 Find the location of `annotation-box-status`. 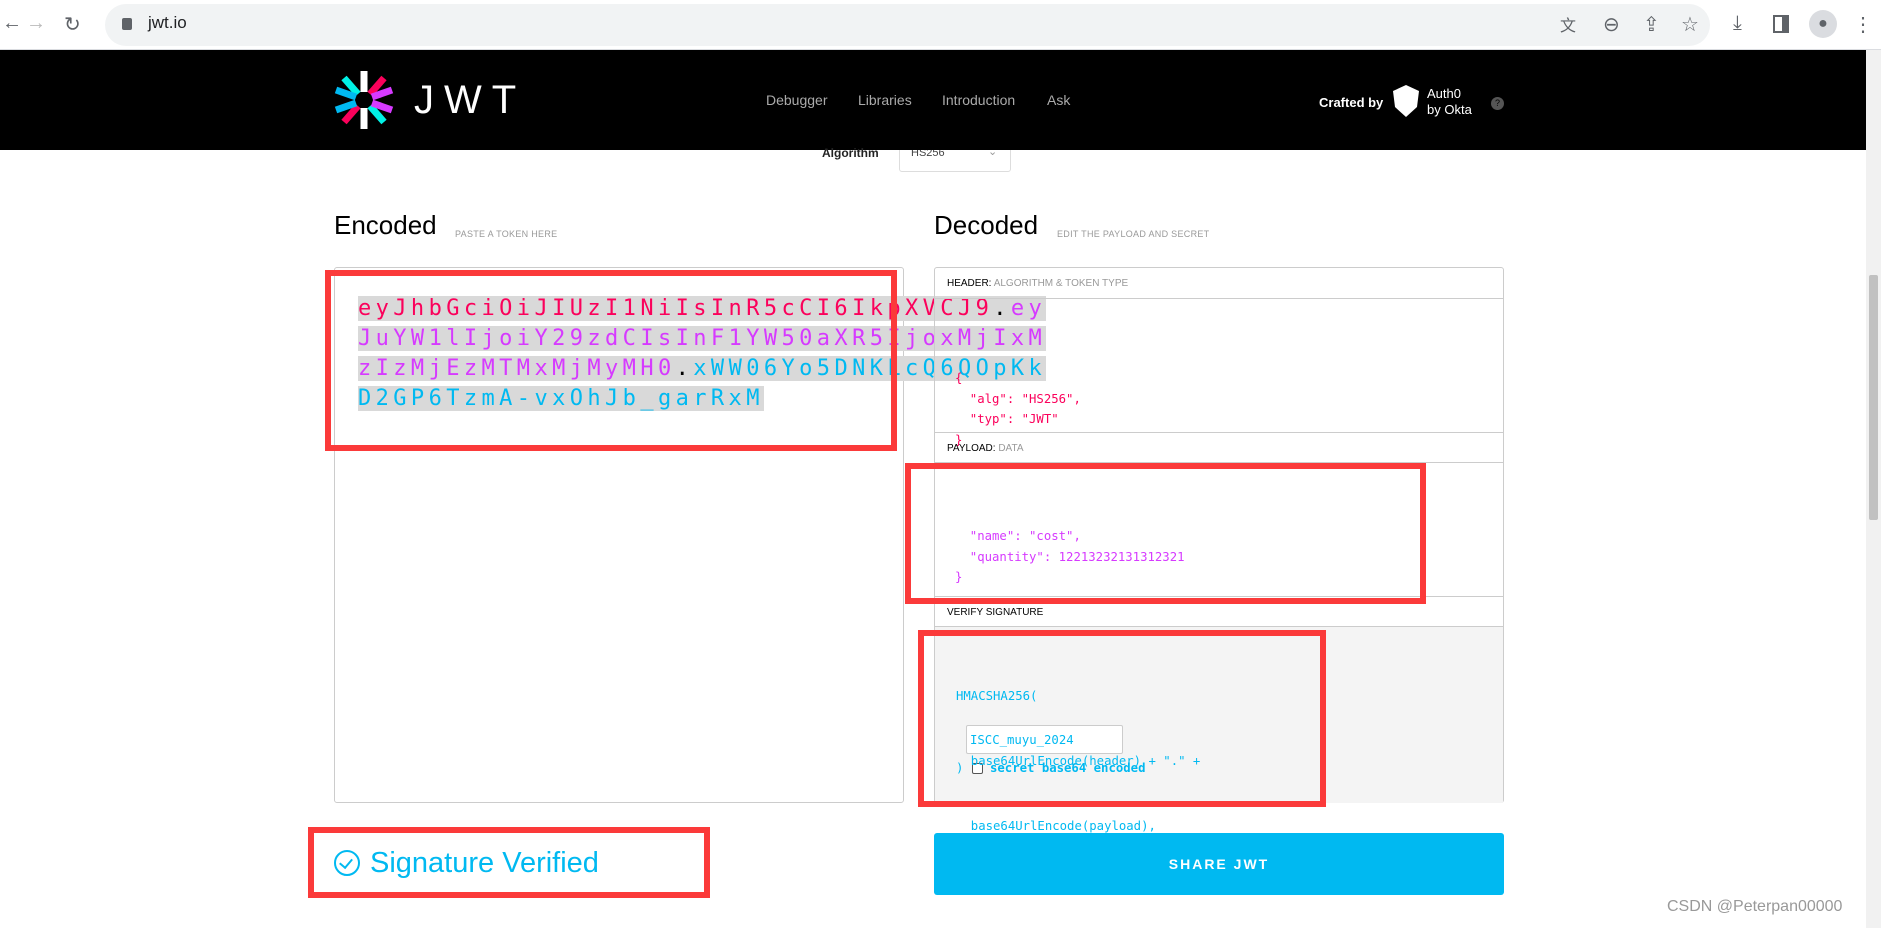

annotation-box-status is located at coordinates (509, 862).